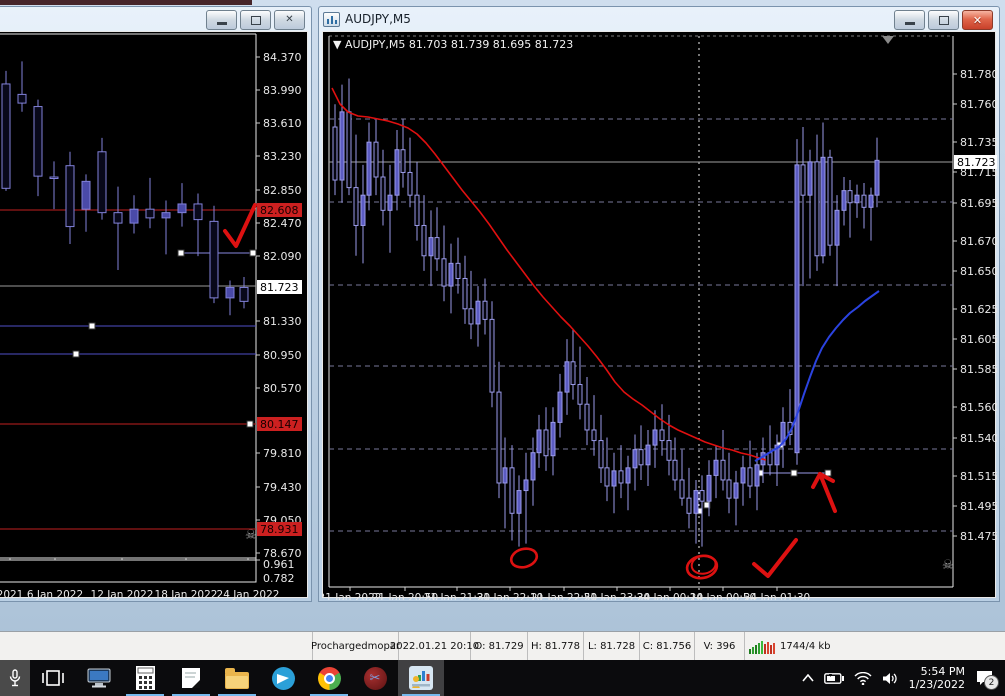  What do you see at coordinates (434, 646) in the screenshot?
I see `status-bar-datetime: 2022.01.21 20:10` at bounding box center [434, 646].